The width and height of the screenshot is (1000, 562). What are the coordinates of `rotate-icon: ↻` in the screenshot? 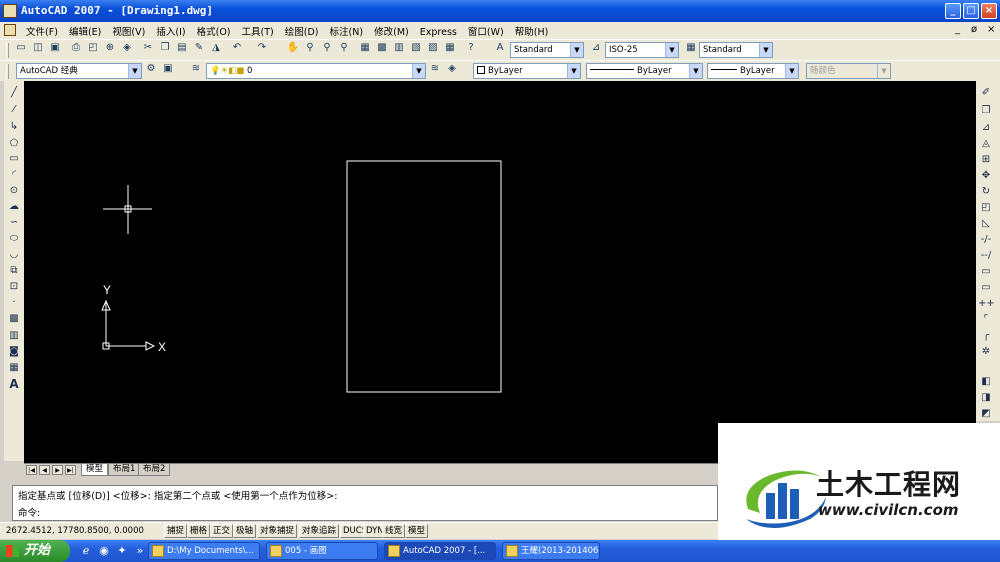 It's located at (986, 192).